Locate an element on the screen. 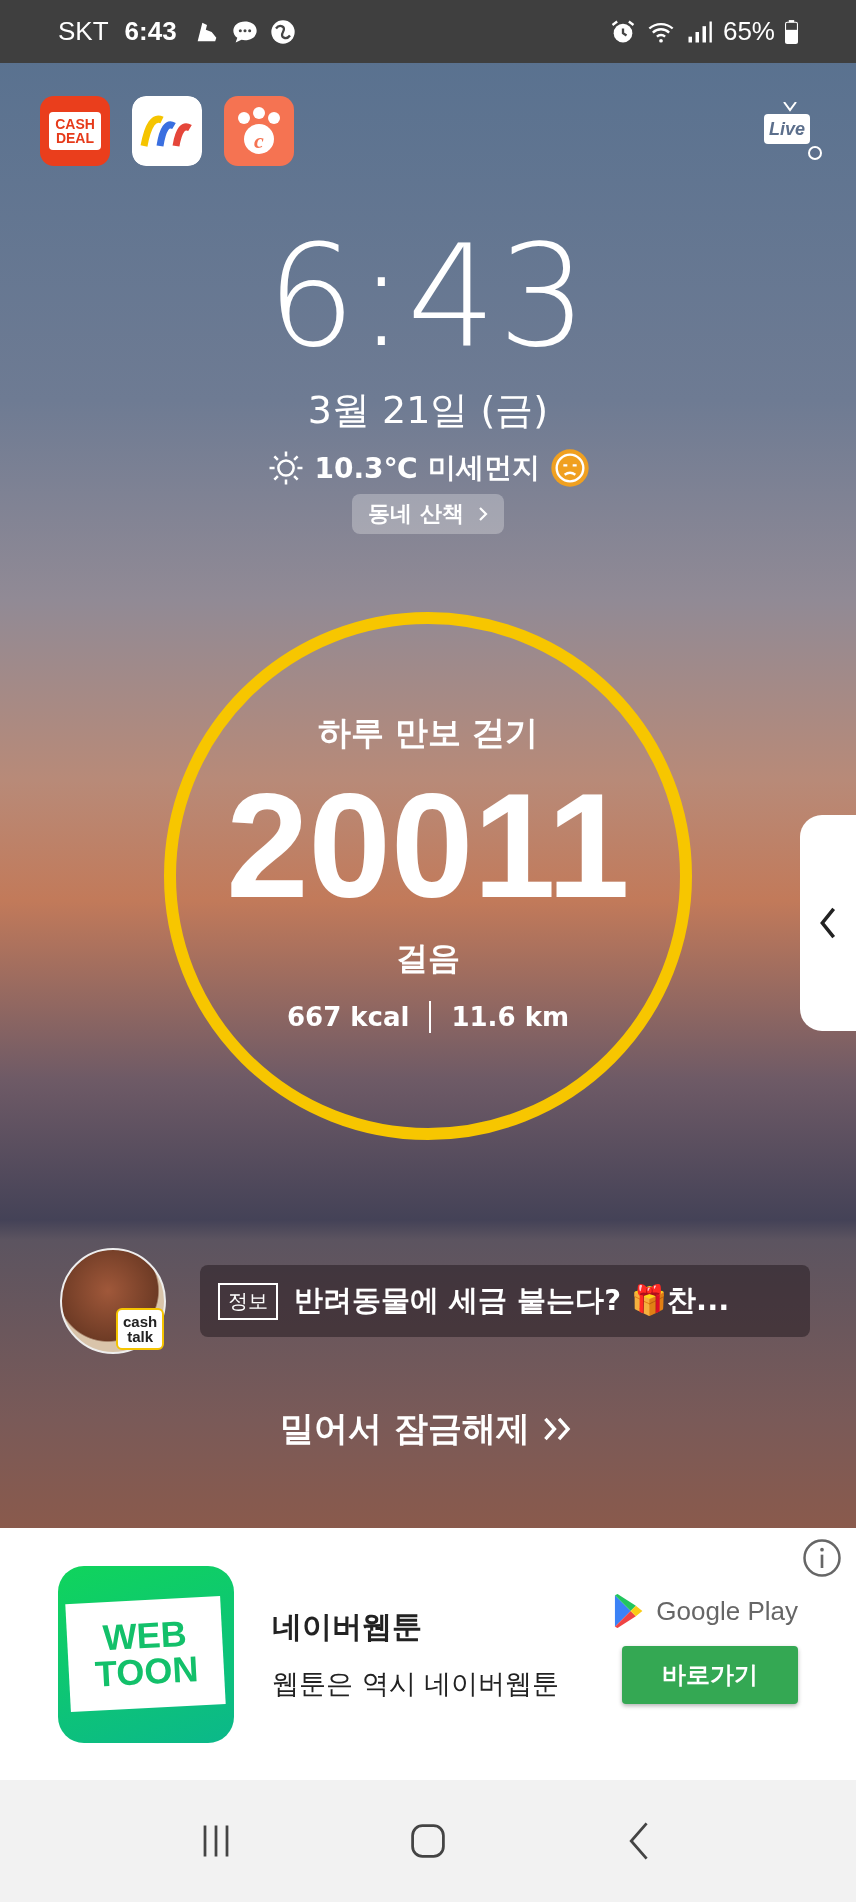 The image size is (856, 1902). store-name: Google Play is located at coordinates (727, 1611).